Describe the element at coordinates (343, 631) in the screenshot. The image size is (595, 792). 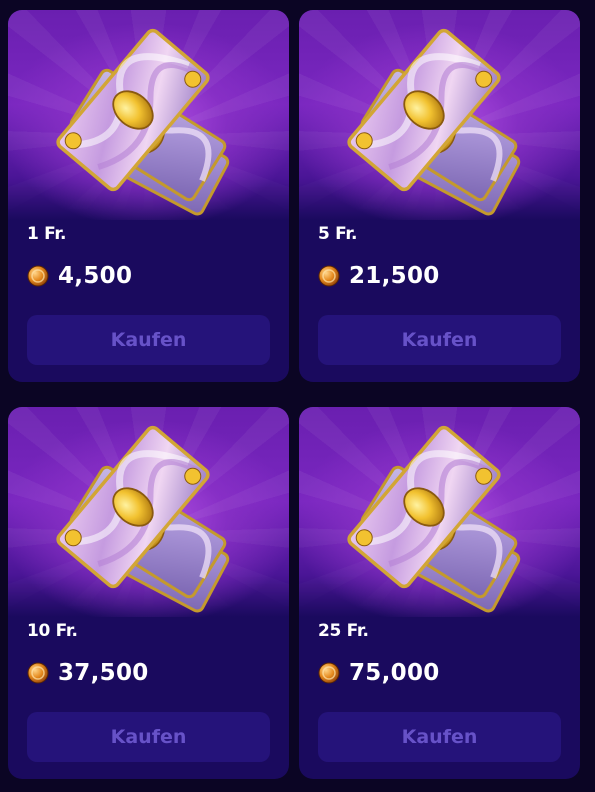
I see `offer-price: 25 Fr.` at that location.